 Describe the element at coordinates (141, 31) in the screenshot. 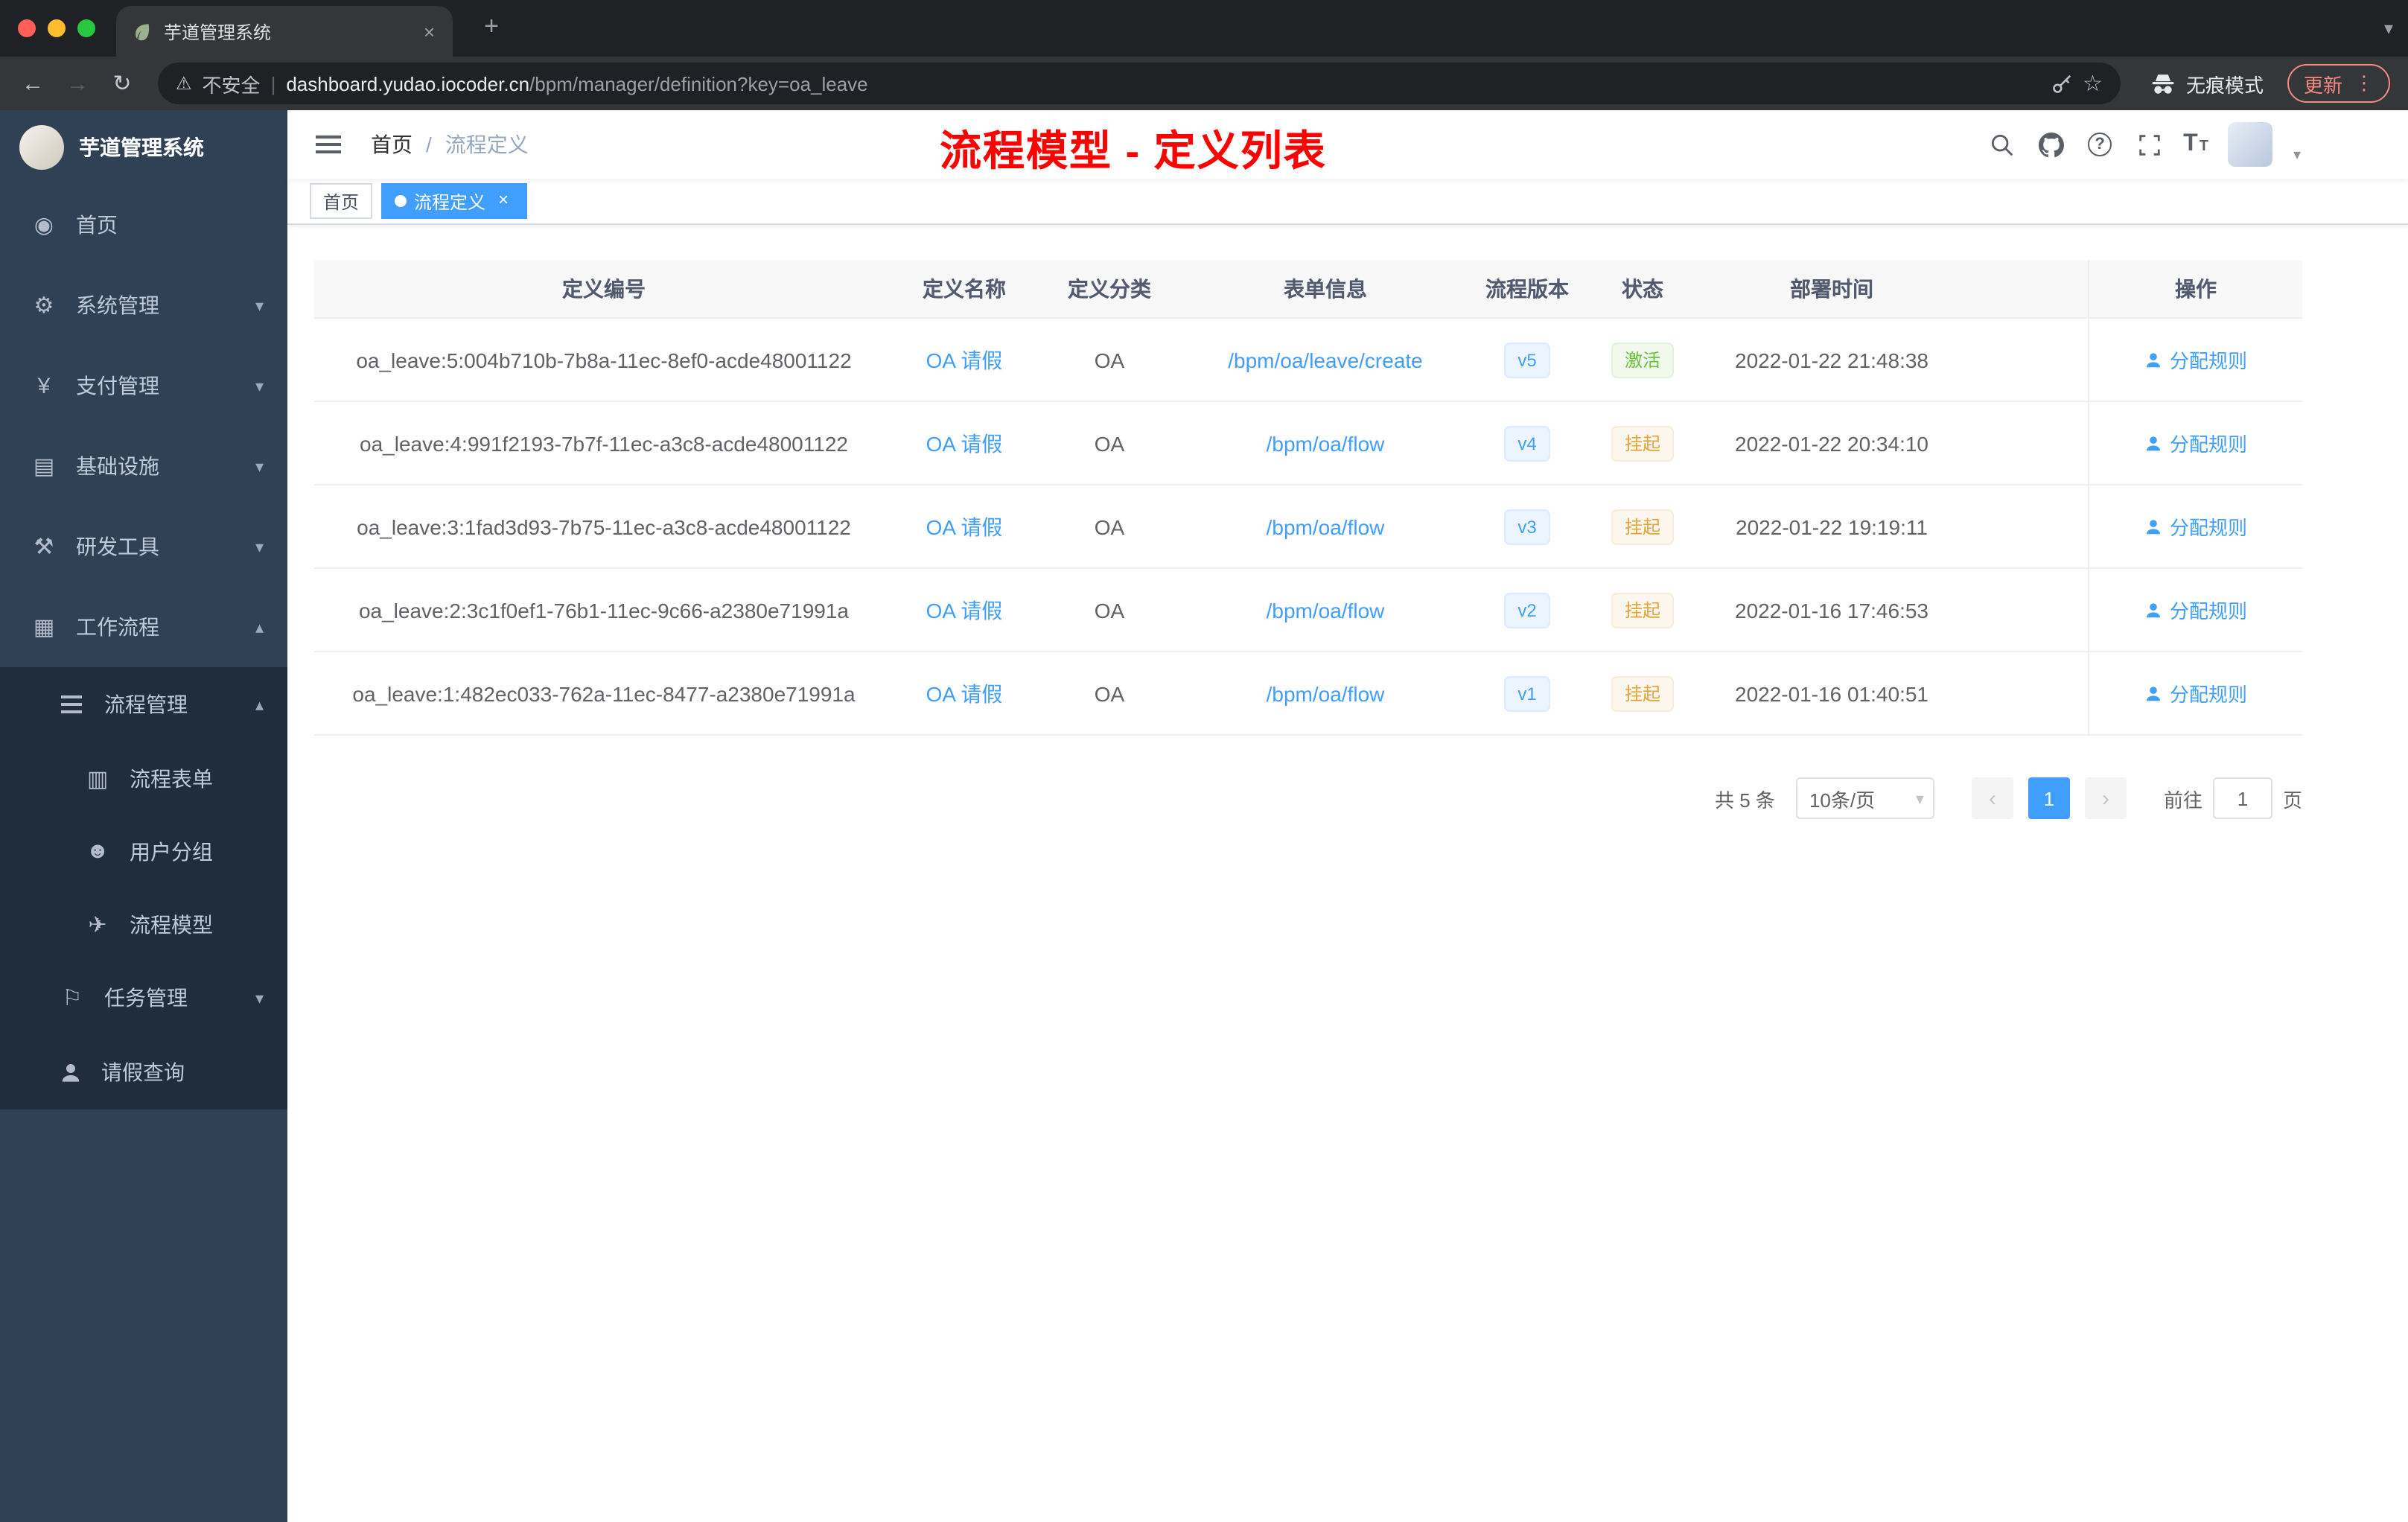

I see `tab-favicon-icon` at that location.